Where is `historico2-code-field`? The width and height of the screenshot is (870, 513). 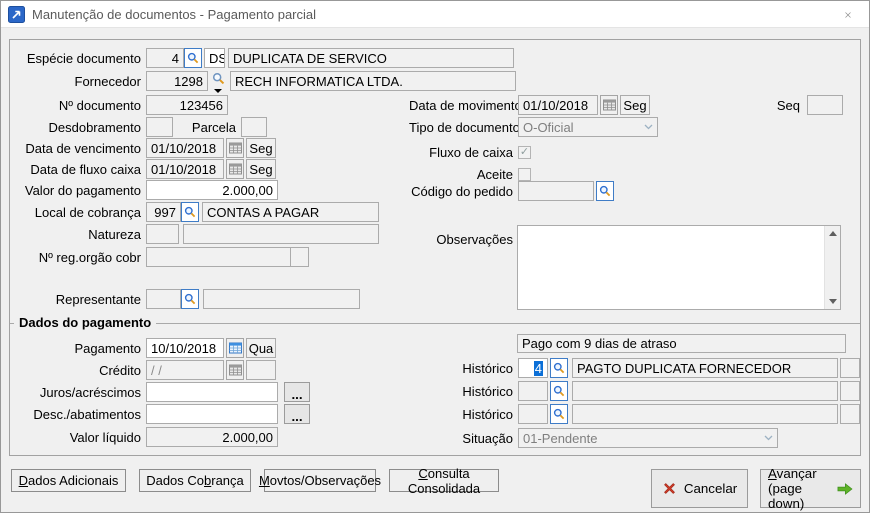
historico2-code-field is located at coordinates (533, 391).